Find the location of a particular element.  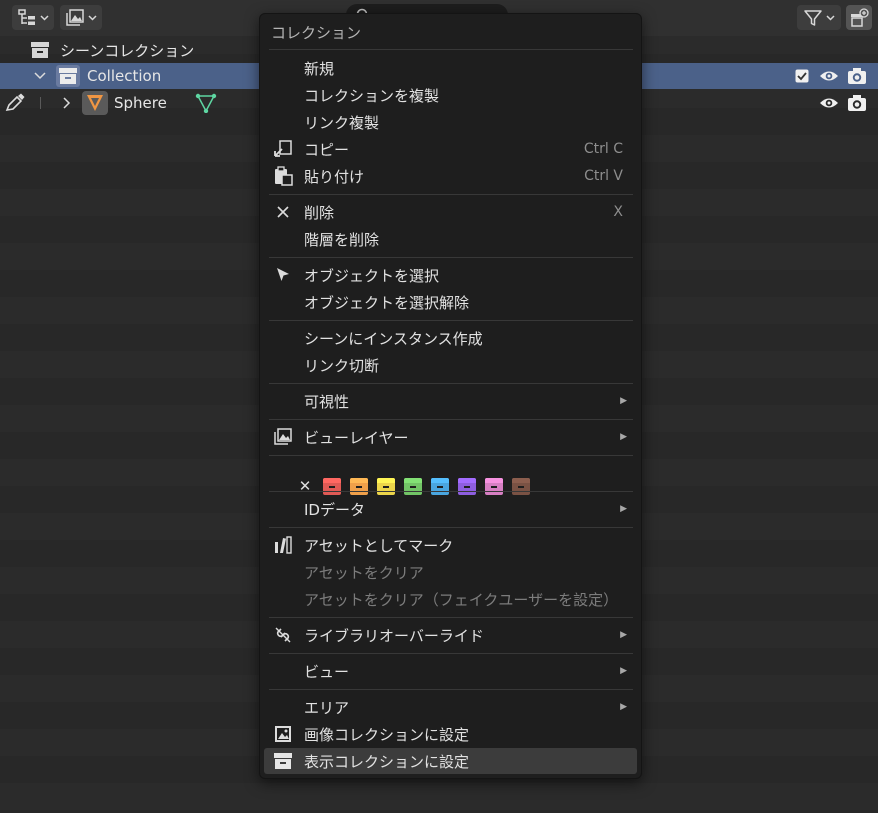

menu-item-copy: コピー Ctrl C is located at coordinates (450, 149).